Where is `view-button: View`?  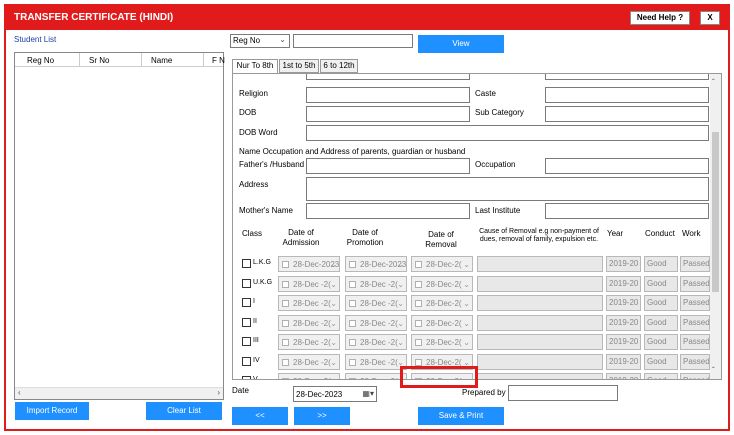
view-button: View is located at coordinates (461, 44).